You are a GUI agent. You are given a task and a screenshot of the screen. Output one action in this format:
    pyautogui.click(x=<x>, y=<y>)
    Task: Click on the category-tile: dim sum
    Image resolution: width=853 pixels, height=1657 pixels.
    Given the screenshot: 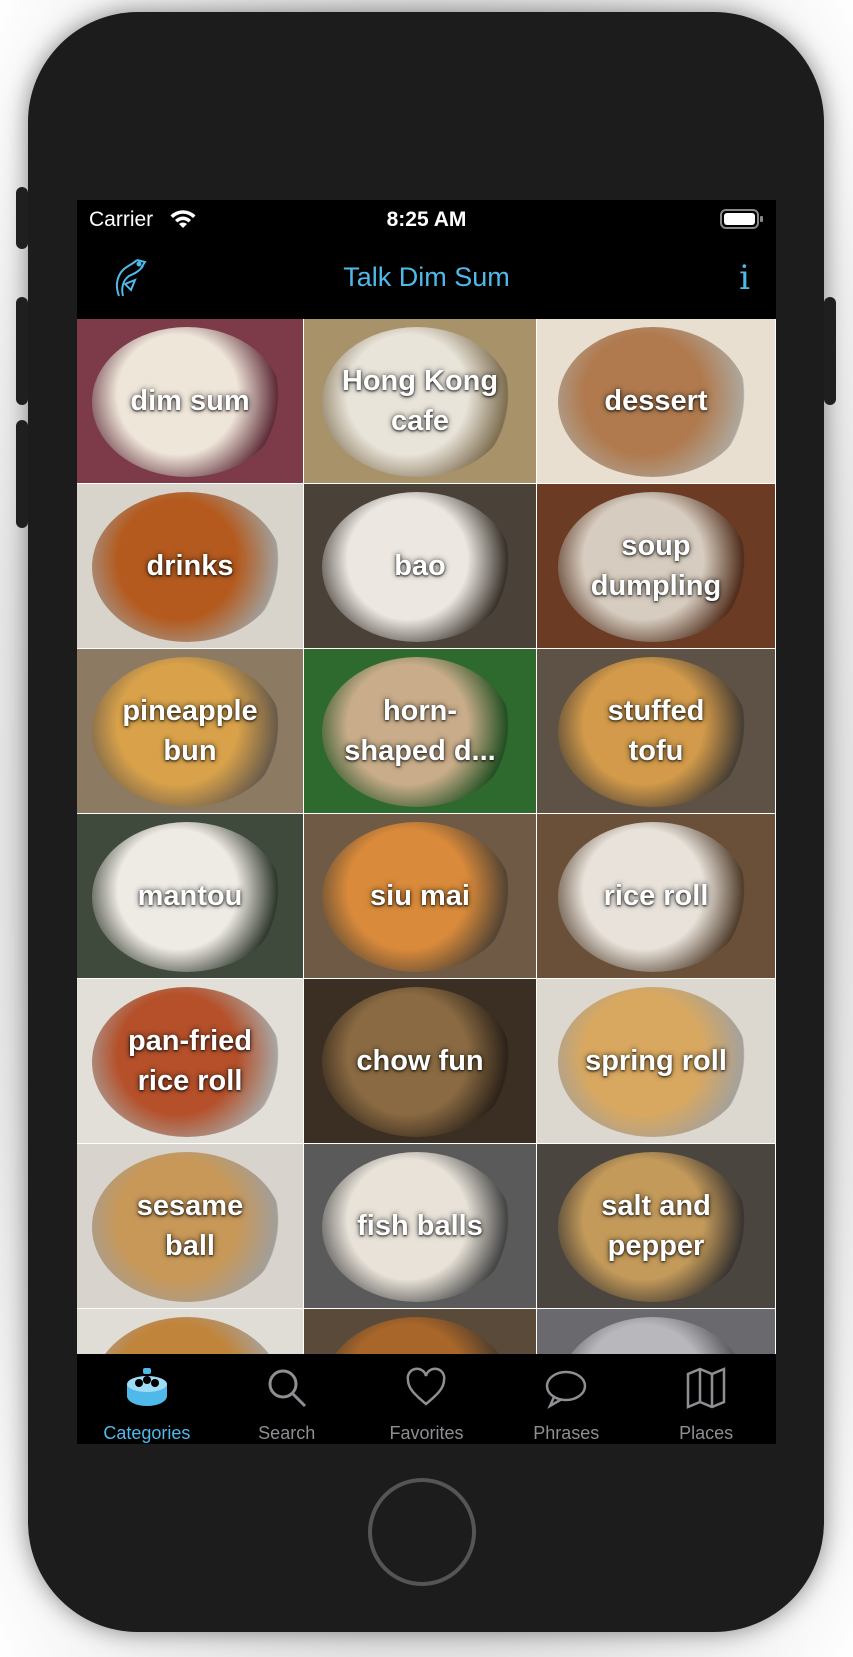 What is the action you would take?
    pyautogui.click(x=190, y=401)
    